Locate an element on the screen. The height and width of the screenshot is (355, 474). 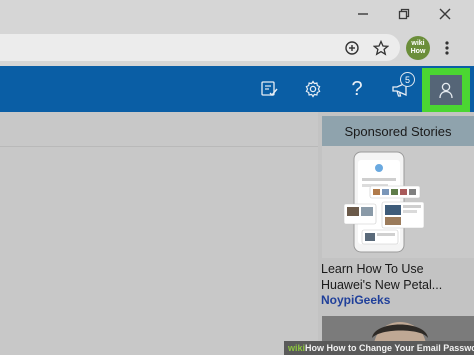
minimize-icon is located at coordinates (363, 14).